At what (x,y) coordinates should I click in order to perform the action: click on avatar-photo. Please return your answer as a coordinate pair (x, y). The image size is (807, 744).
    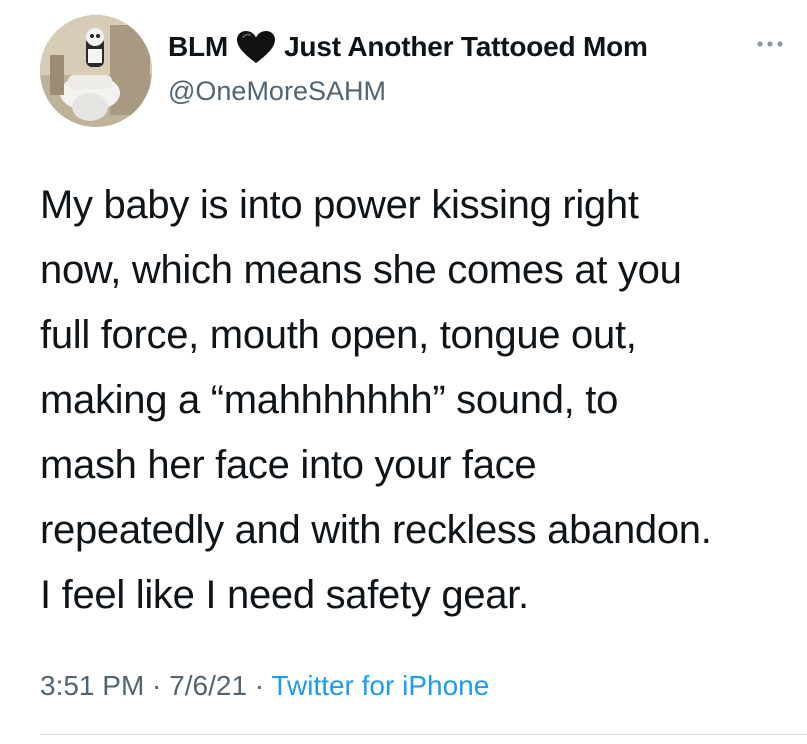
    Looking at the image, I should click on (96, 71).